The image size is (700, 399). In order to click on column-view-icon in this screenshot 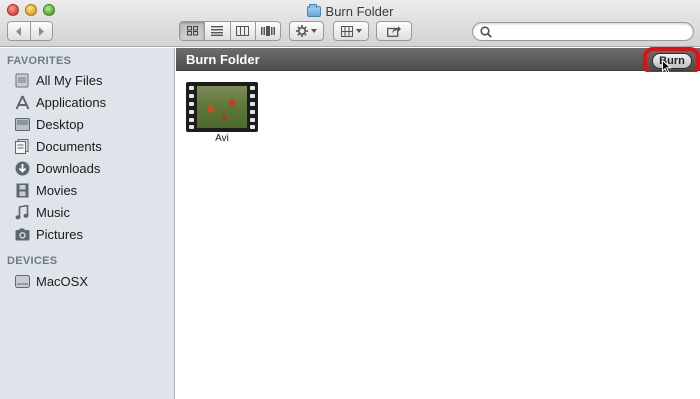, I will do `click(243, 31)`.